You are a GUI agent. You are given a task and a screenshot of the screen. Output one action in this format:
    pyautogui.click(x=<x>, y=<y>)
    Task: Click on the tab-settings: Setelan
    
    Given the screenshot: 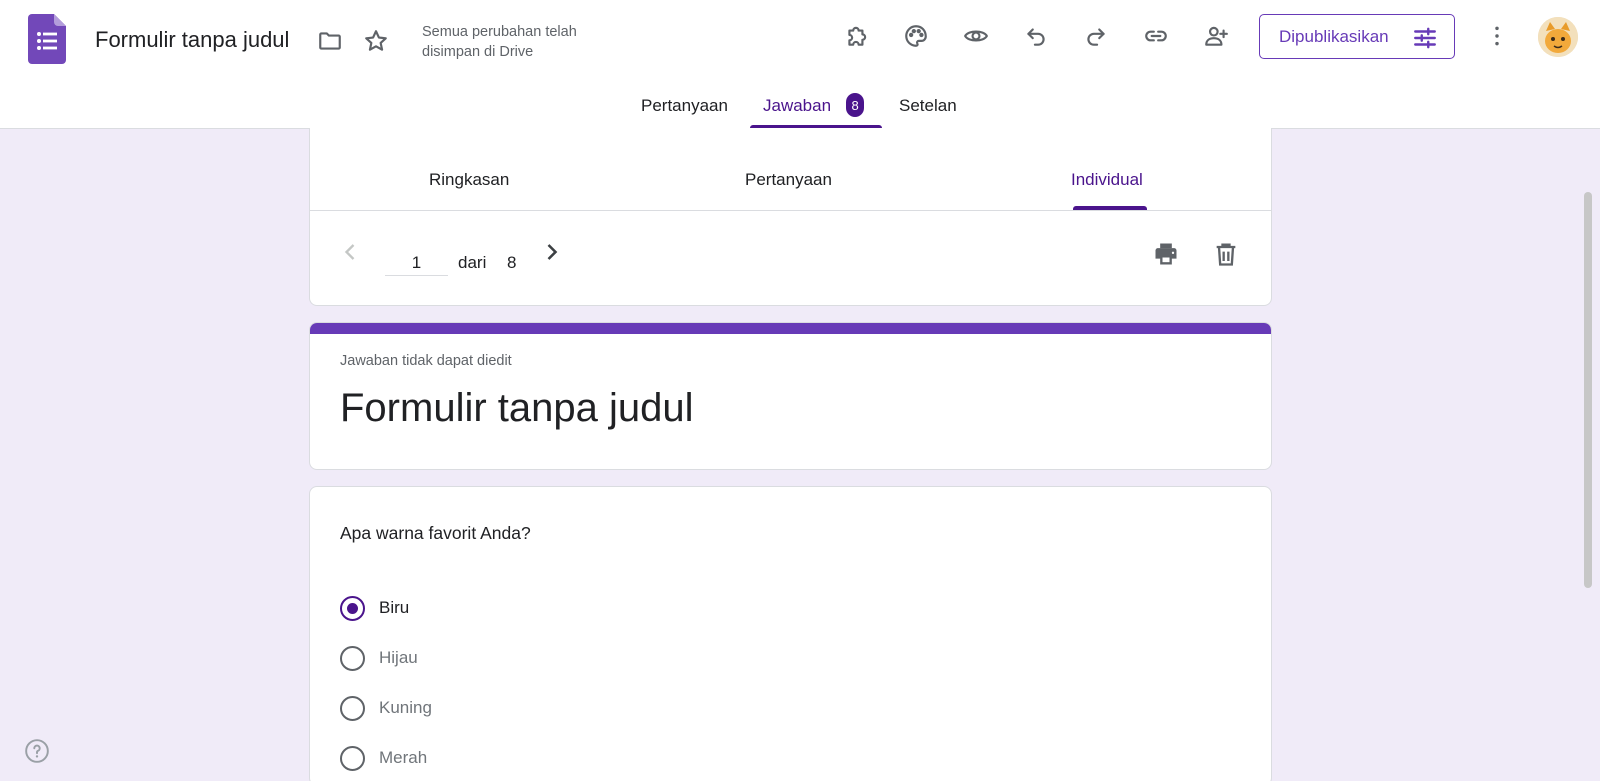 What is the action you would take?
    pyautogui.click(x=928, y=107)
    